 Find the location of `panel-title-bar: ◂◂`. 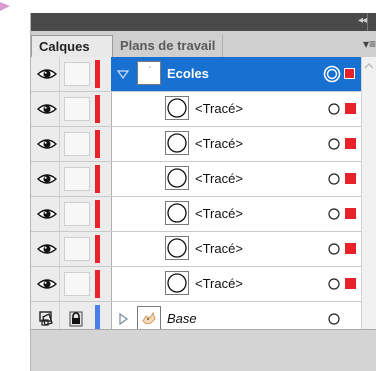

panel-title-bar: ◂◂ is located at coordinates (203, 22).